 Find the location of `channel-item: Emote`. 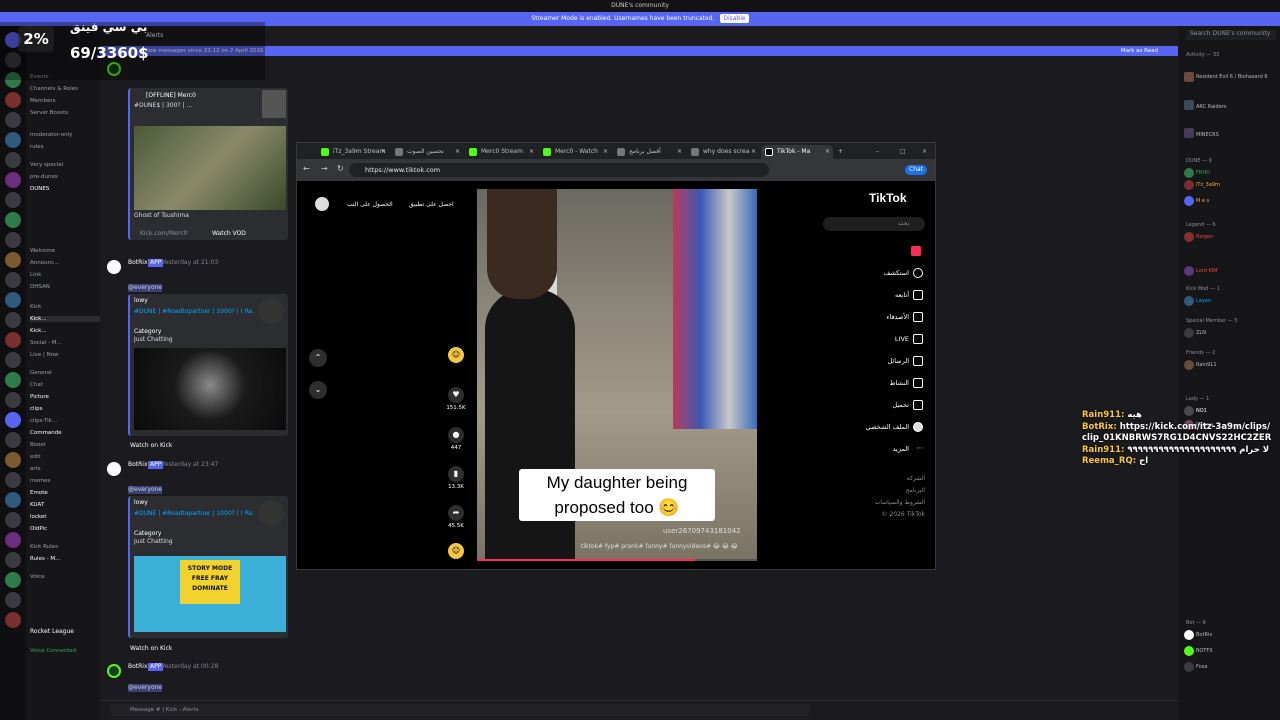

channel-item: Emote is located at coordinates (65, 493).